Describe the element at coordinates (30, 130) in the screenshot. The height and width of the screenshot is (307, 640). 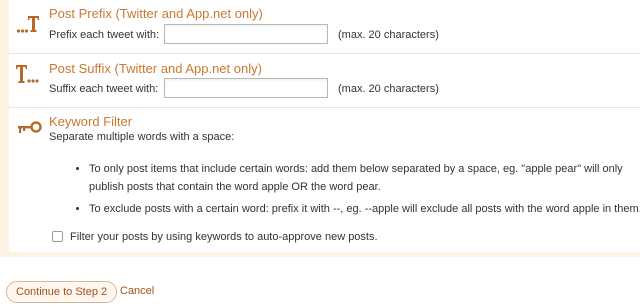
I see `key-icon` at that location.